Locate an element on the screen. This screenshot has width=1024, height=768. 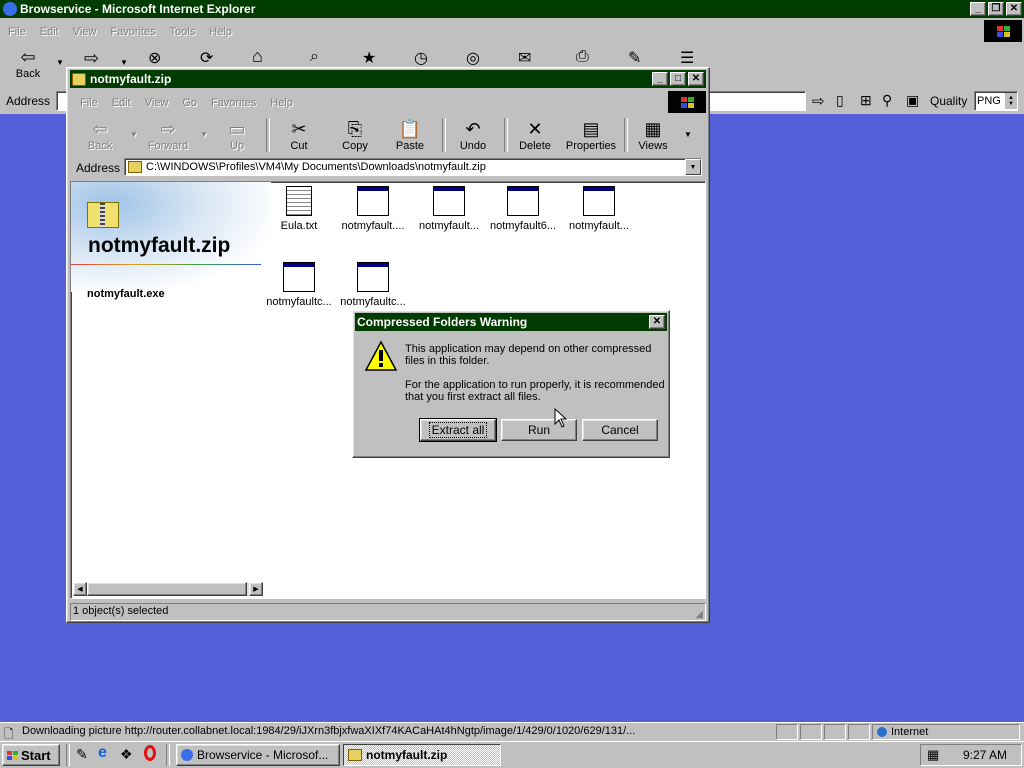
scroll-right-icon: ▶ is located at coordinates (256, 589).